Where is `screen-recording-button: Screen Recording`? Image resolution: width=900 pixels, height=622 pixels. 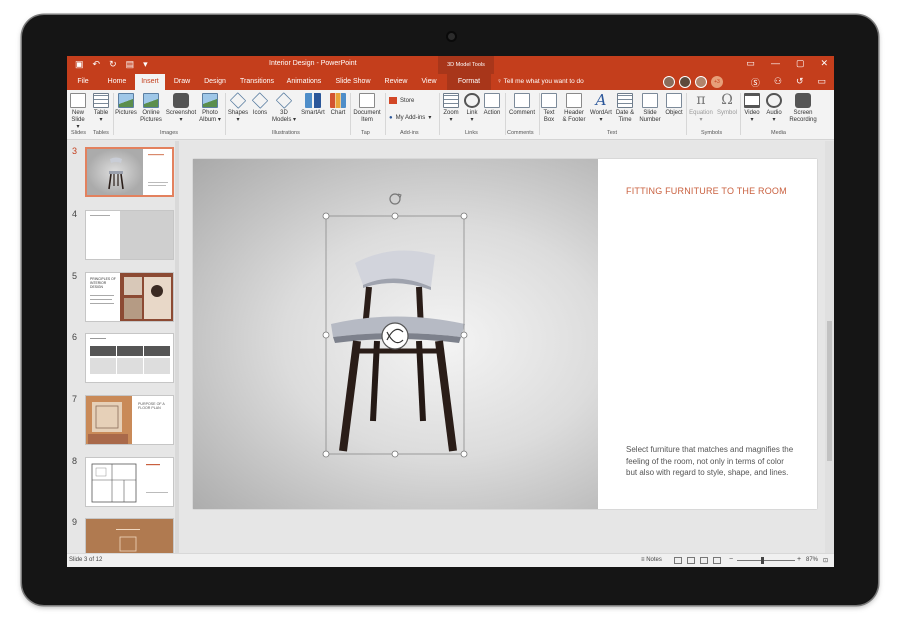
screen-recording-button: Screen Recording is located at coordinates (803, 108).